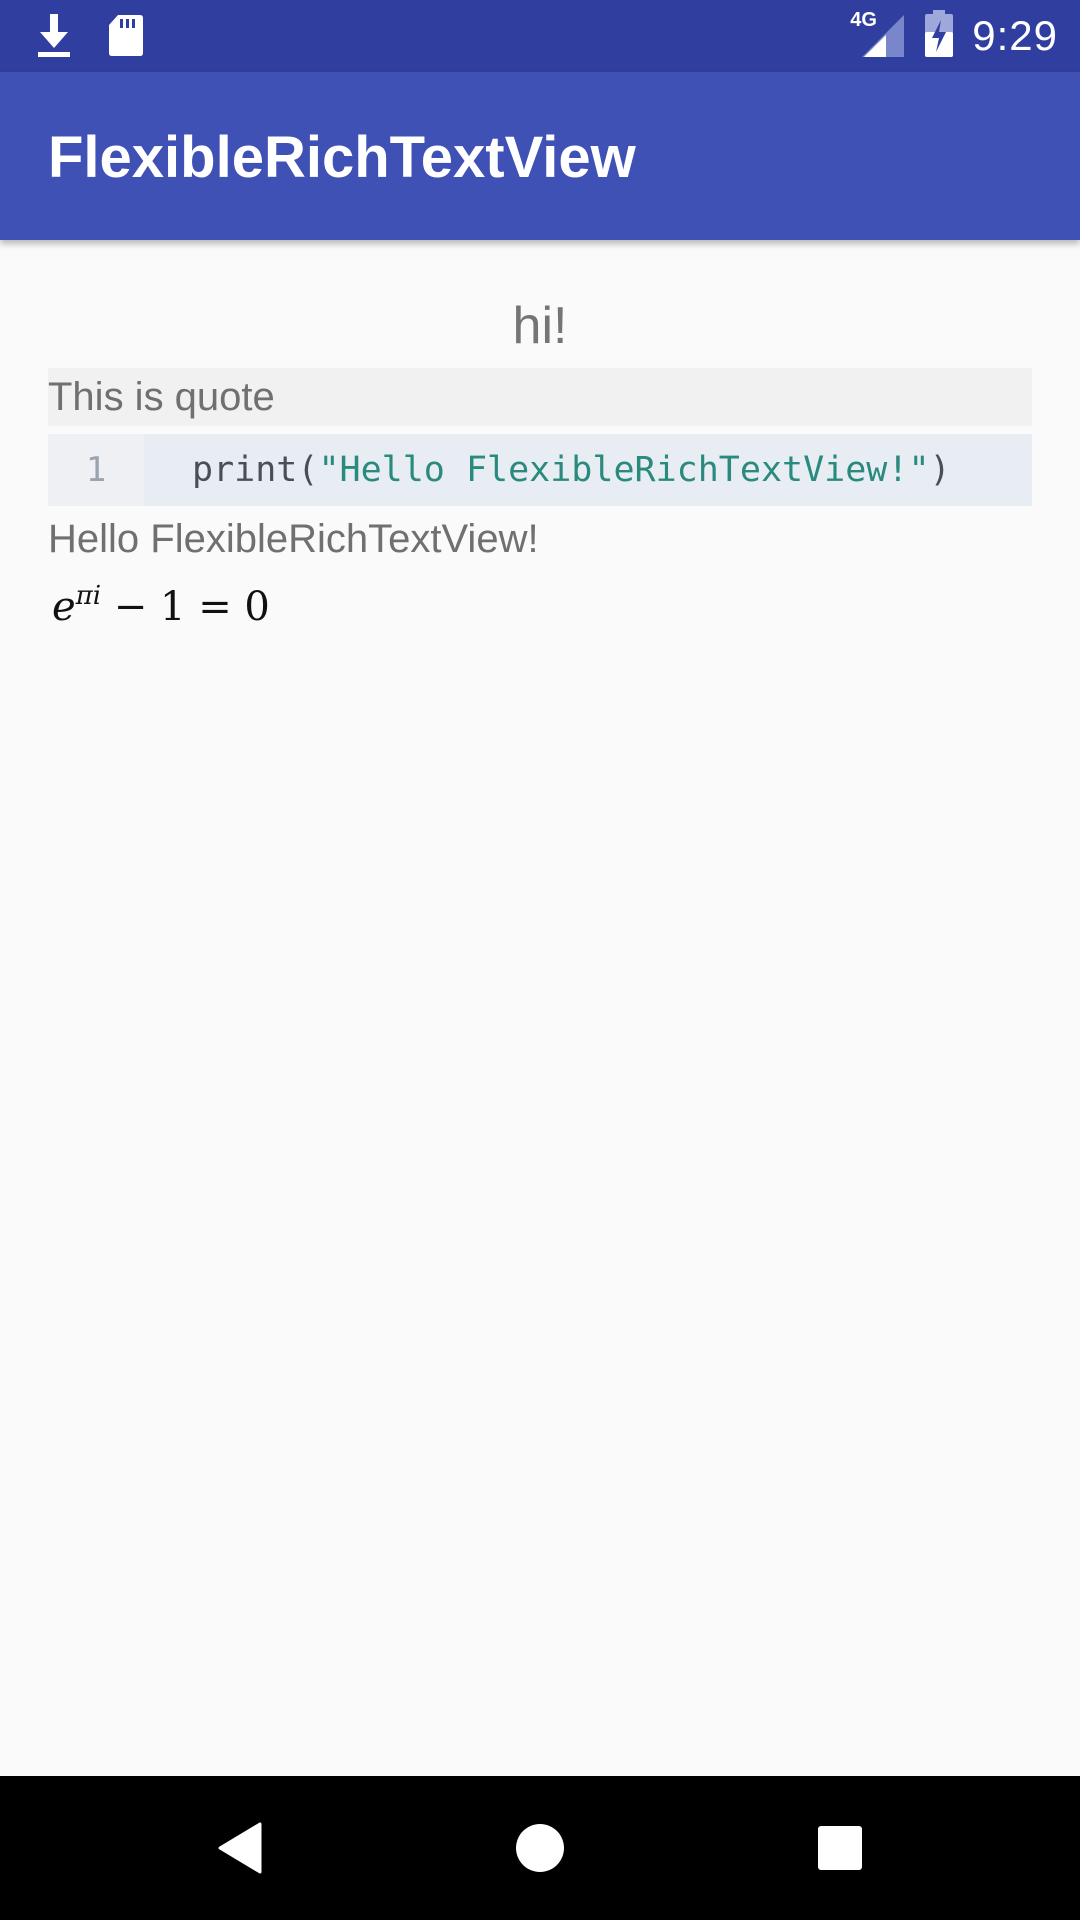 Image resolution: width=1080 pixels, height=1920 pixels. I want to click on math-exponent: πi, so click(88, 596).